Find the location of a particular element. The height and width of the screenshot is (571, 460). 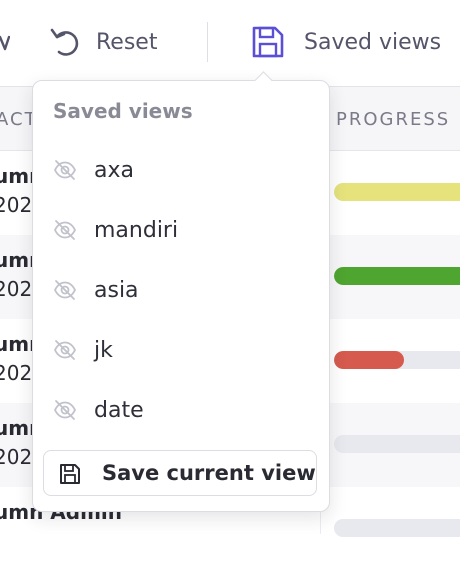

reset-label: Reset is located at coordinates (127, 42).